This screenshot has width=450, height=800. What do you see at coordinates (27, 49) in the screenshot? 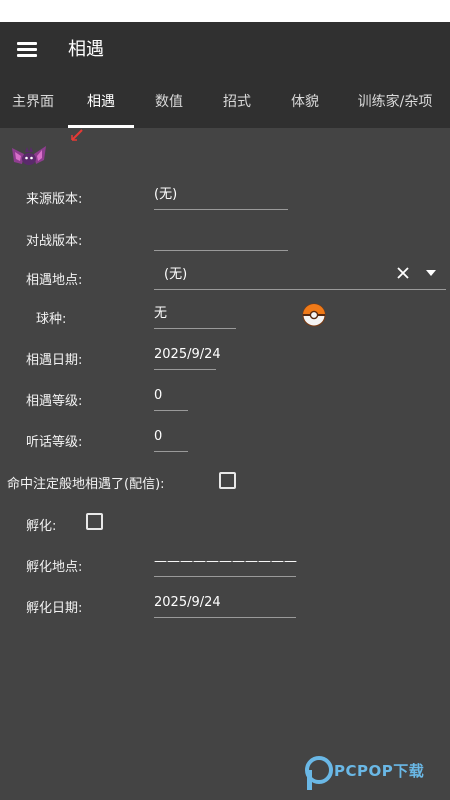
I see `hamburger-menu-icon` at bounding box center [27, 49].